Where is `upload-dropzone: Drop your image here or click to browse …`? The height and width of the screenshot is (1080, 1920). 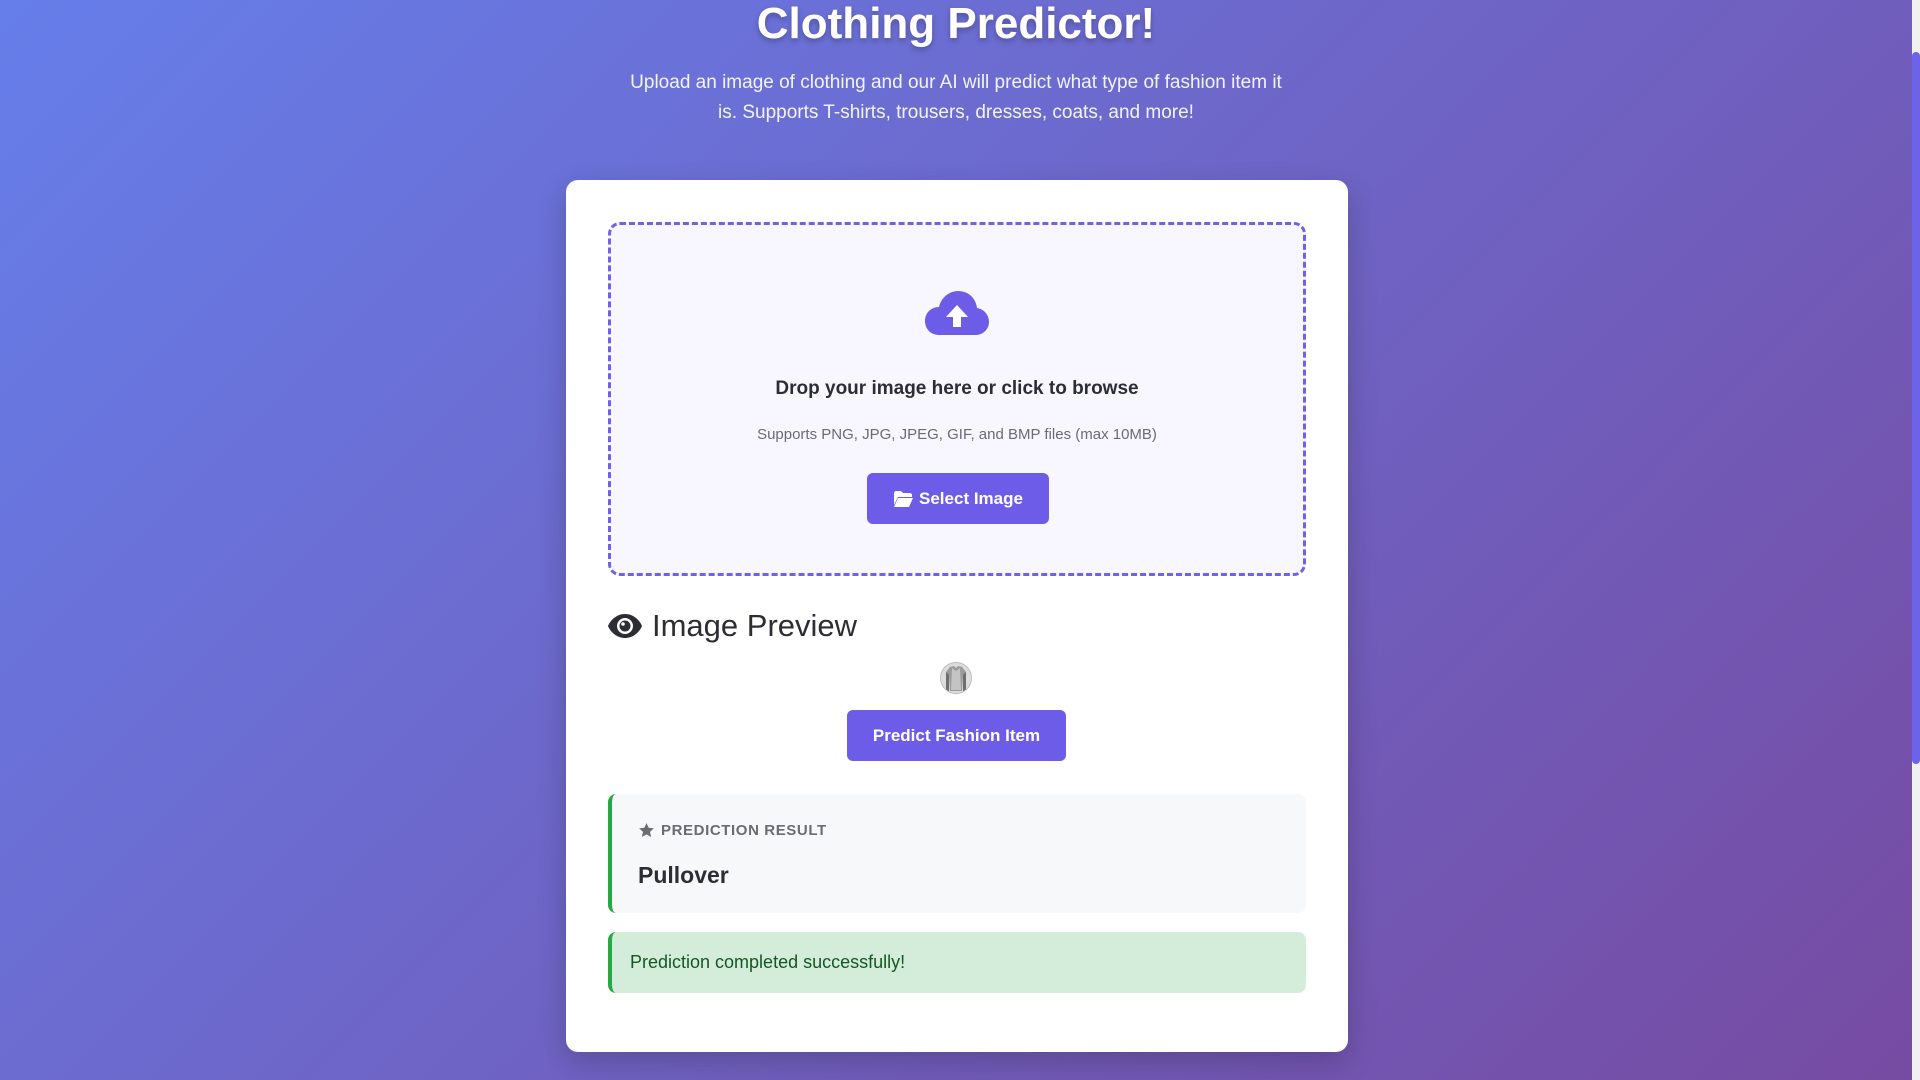
upload-dropzone: Drop your image here or click to browse … is located at coordinates (957, 399).